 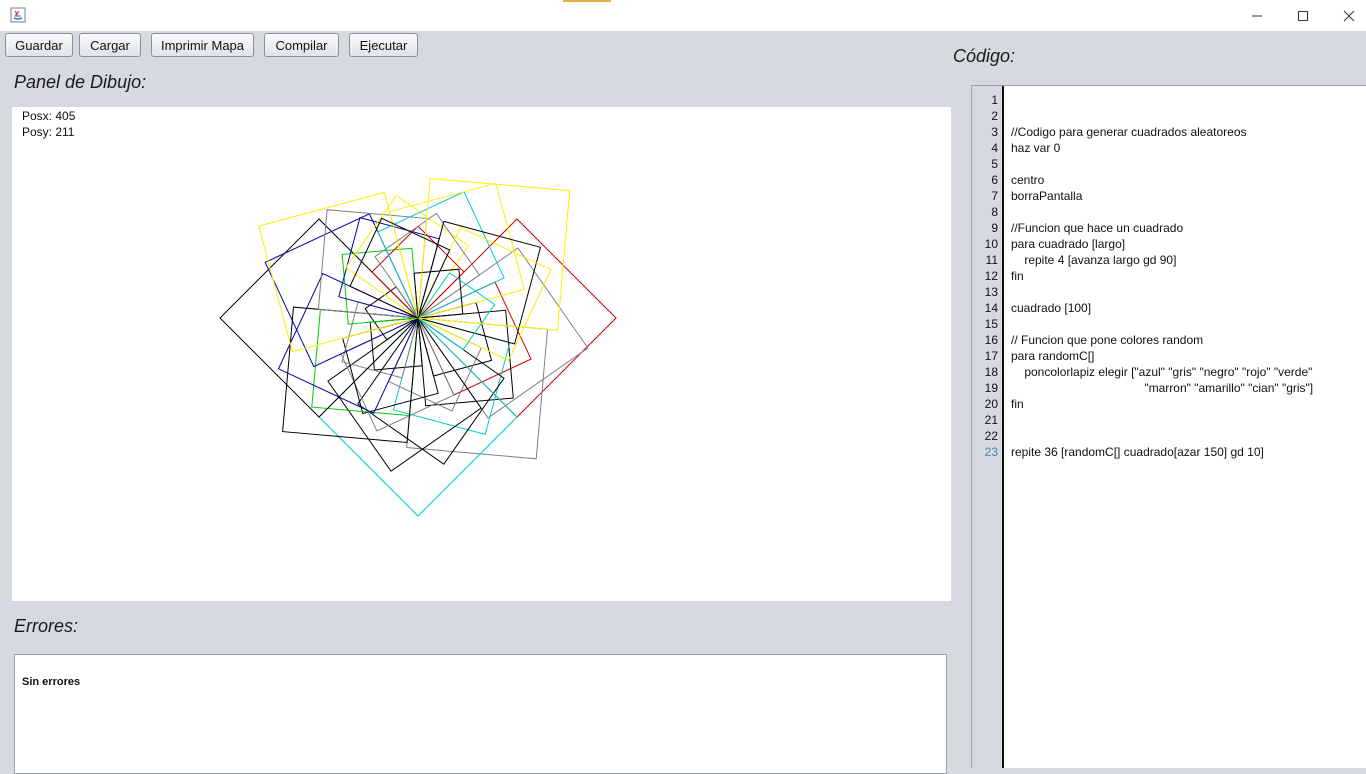 I want to click on code-line: 2, so click(x=1169, y=117).